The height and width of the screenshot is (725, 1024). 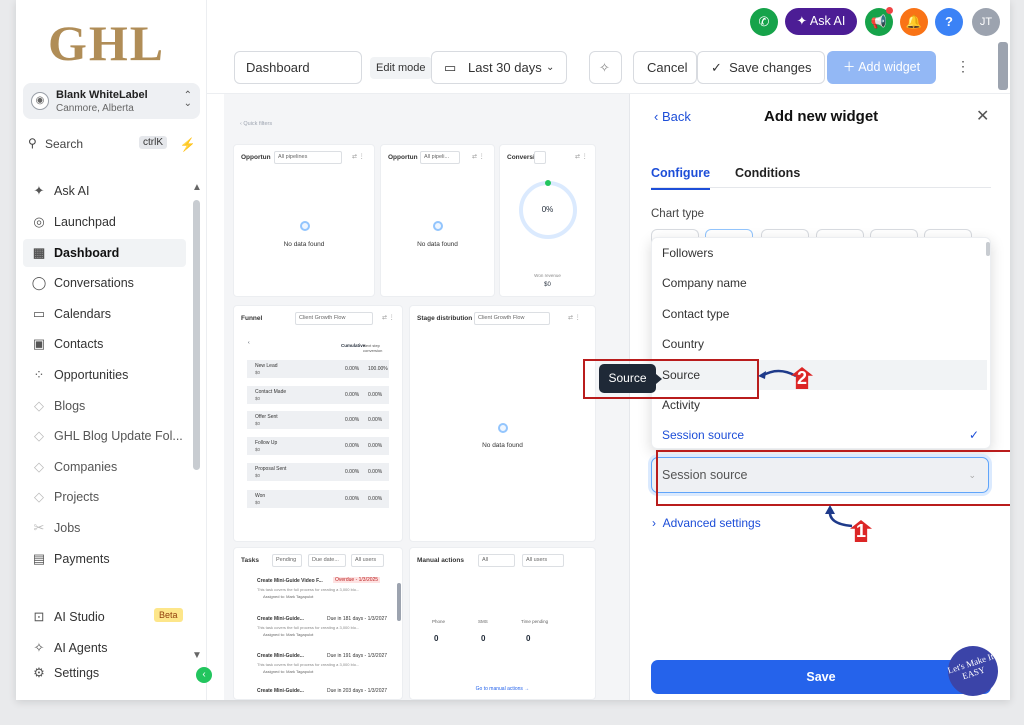 What do you see at coordinates (547, 285) in the screenshot?
I see `won-revenue-value: $0` at bounding box center [547, 285].